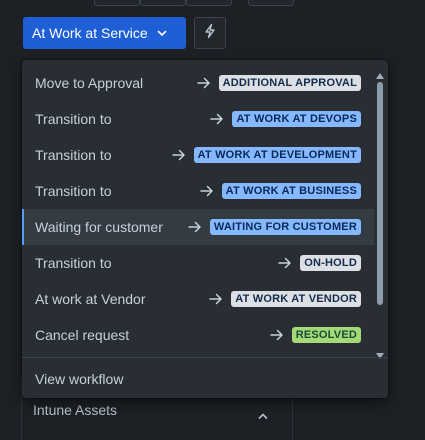  I want to click on status-lozenge: AT WORK AT DEVELOPMENT, so click(277, 155).